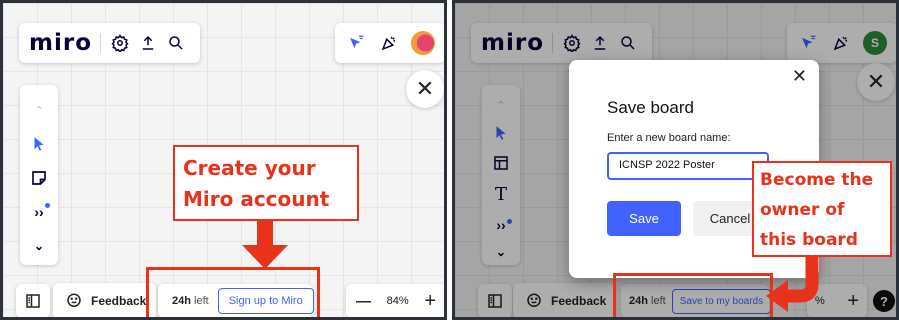  What do you see at coordinates (817, 180) in the screenshot?
I see `annotation-line: Become the` at bounding box center [817, 180].